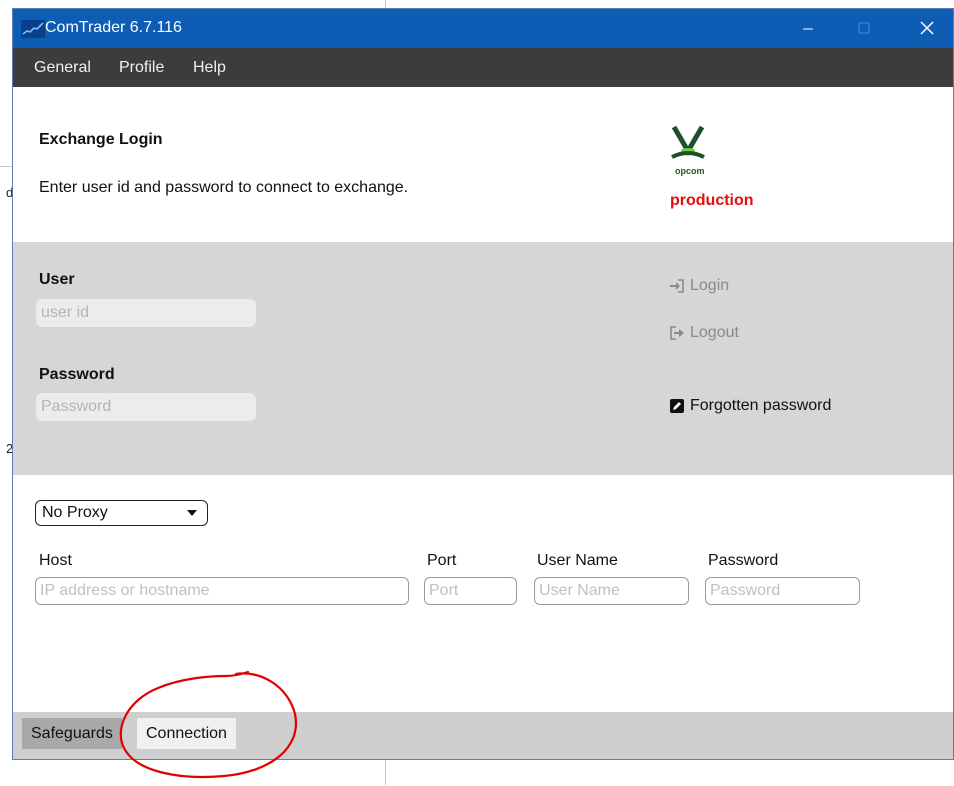 Image resolution: width=954 pixels, height=786 pixels. I want to click on window-title: ComTrader 6.7.116, so click(113, 27).